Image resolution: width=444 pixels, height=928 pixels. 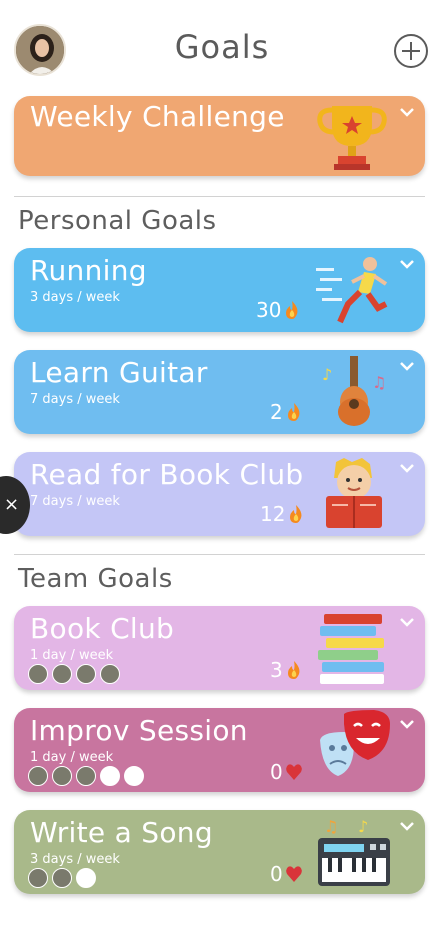 What do you see at coordinates (411, 51) in the screenshot?
I see `add-goal-button` at bounding box center [411, 51].